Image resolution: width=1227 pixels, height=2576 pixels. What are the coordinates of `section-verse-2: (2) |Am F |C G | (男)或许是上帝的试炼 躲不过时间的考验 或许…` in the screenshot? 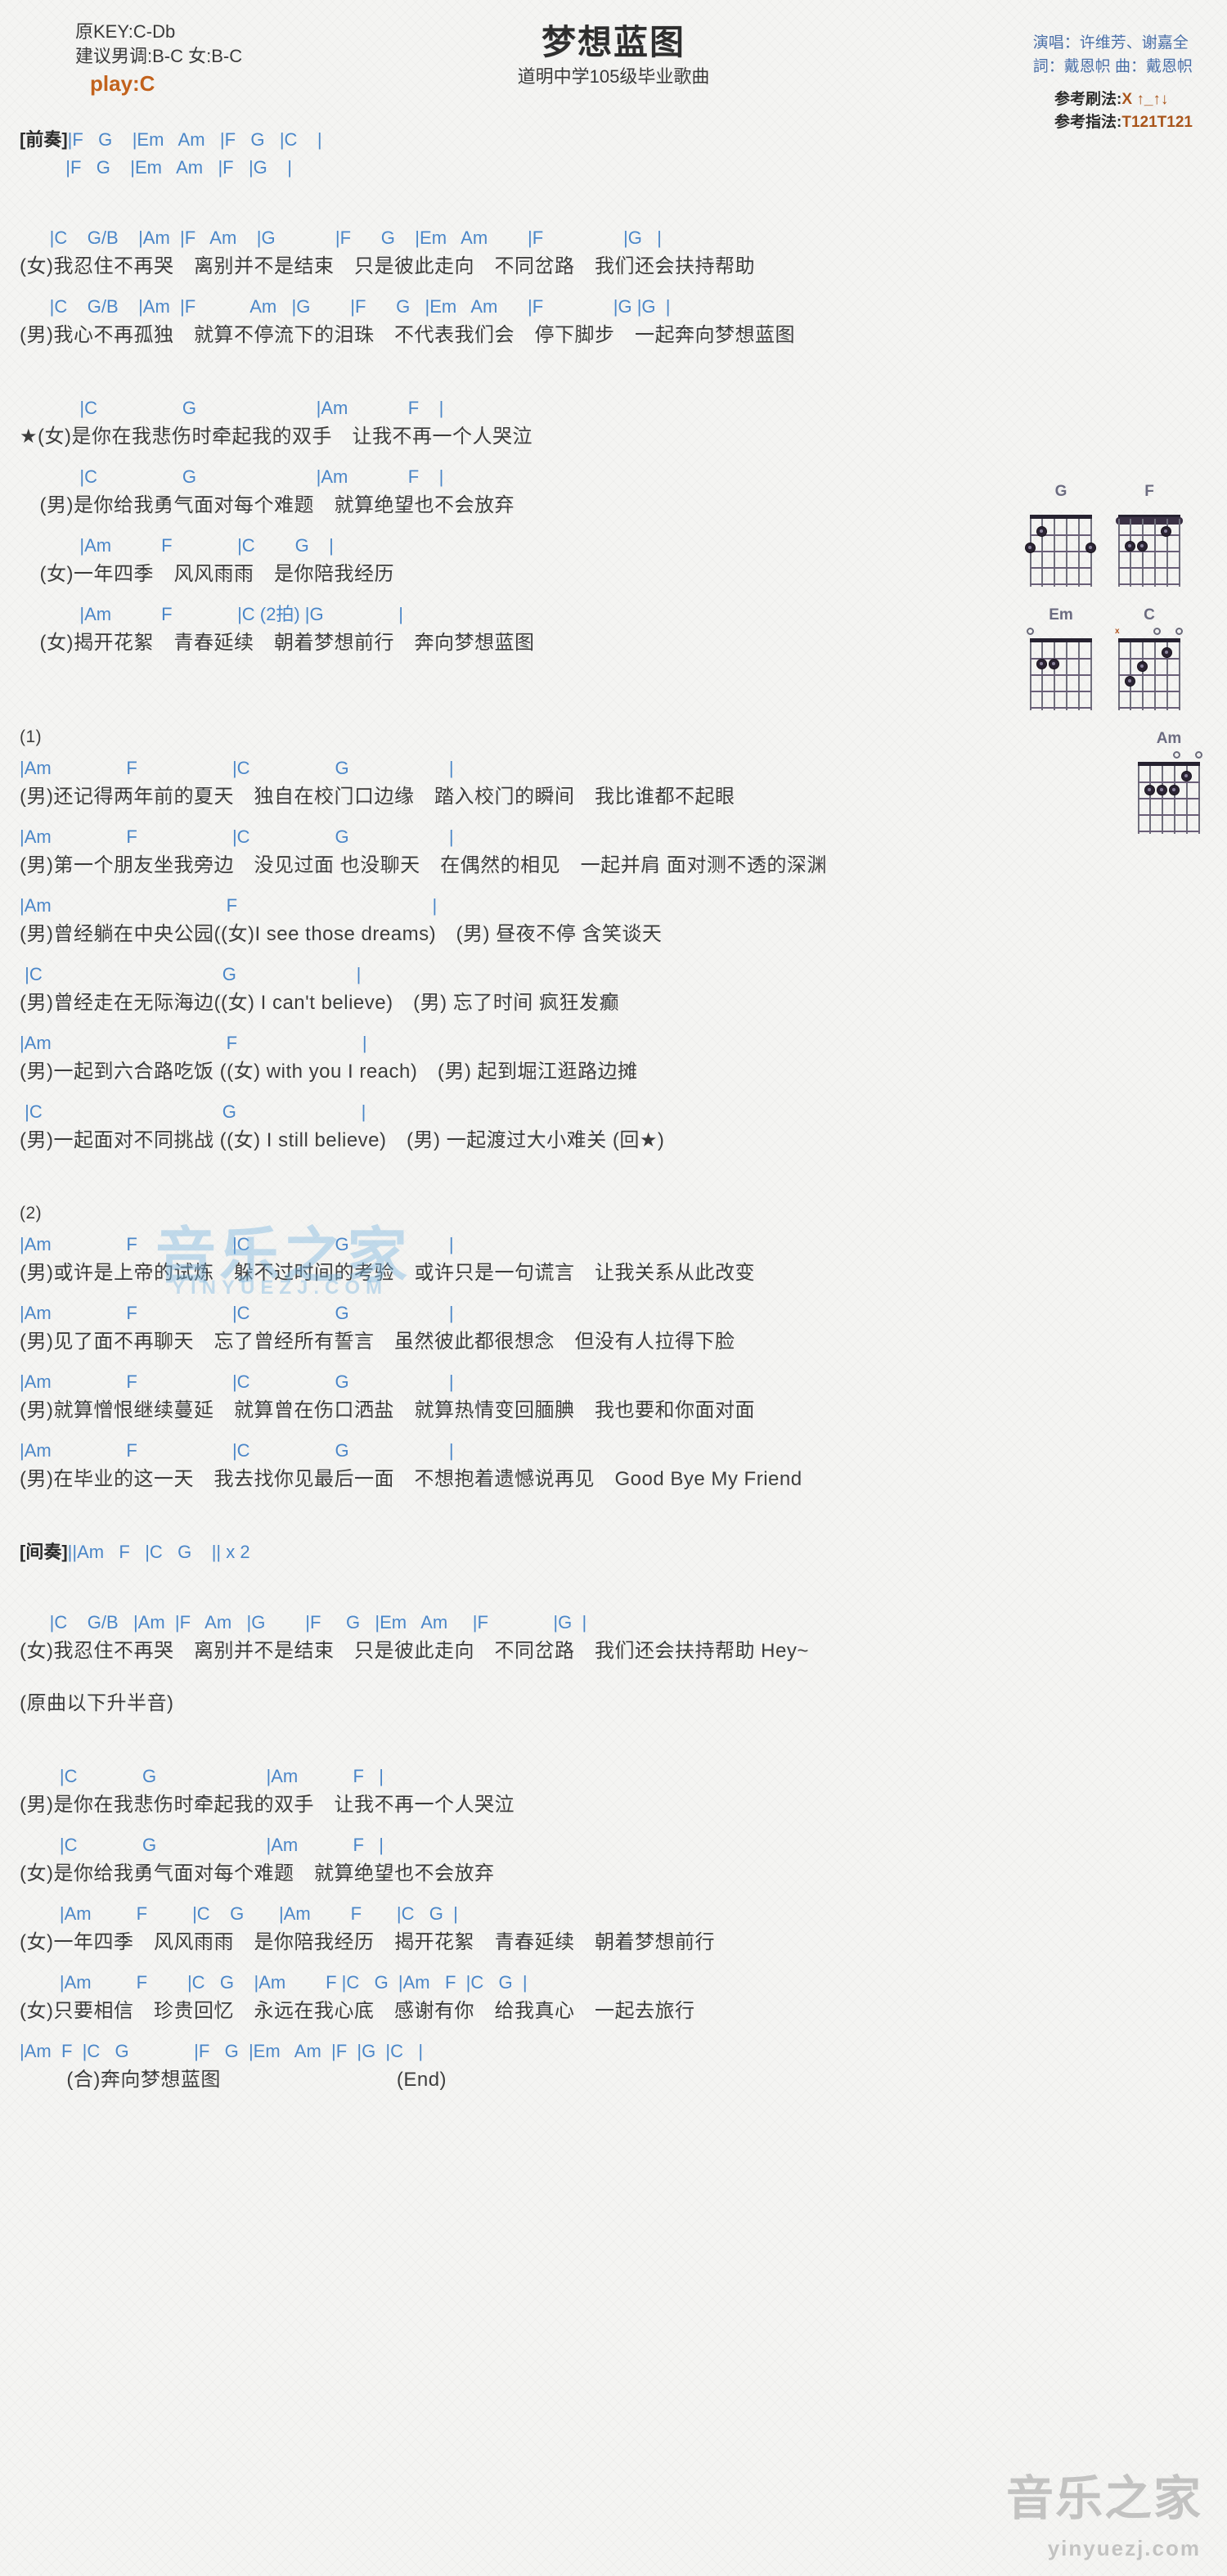 It's located at (613, 1353).